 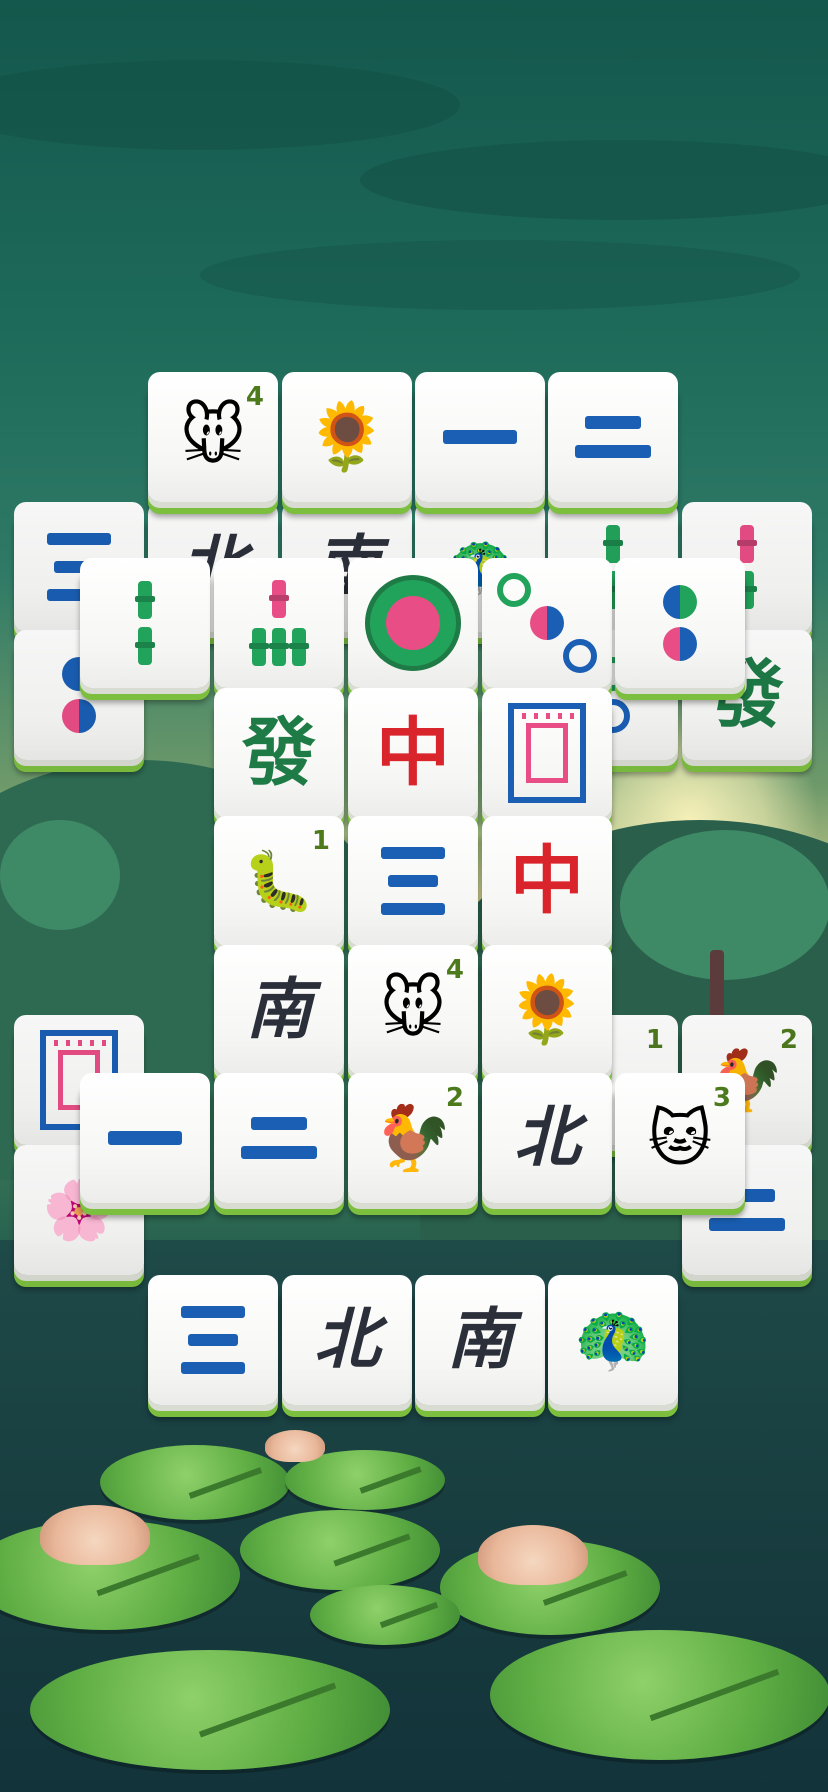 I want to click on tile-sunflower: 🌻, so click(x=347, y=437).